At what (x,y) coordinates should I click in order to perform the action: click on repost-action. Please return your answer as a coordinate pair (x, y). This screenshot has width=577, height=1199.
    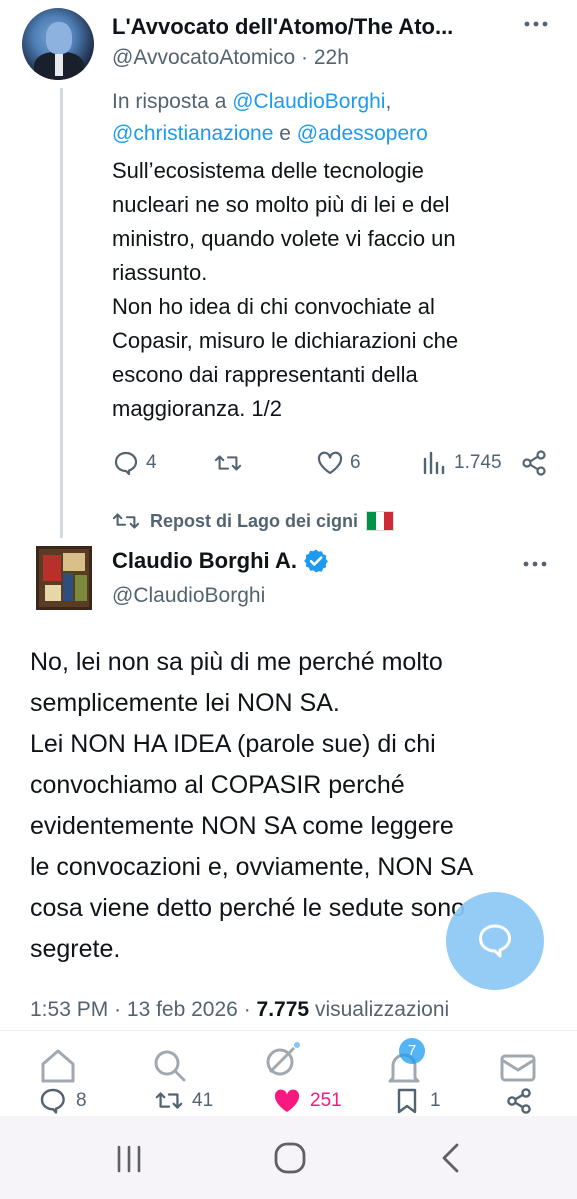
    Looking at the image, I should click on (228, 463).